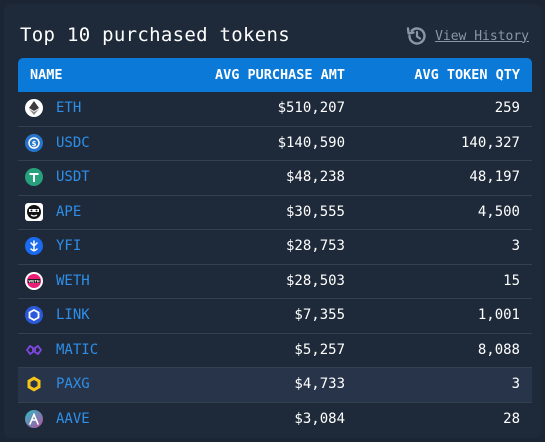  I want to click on avg-purchase-amt: $4,733, so click(319, 384).